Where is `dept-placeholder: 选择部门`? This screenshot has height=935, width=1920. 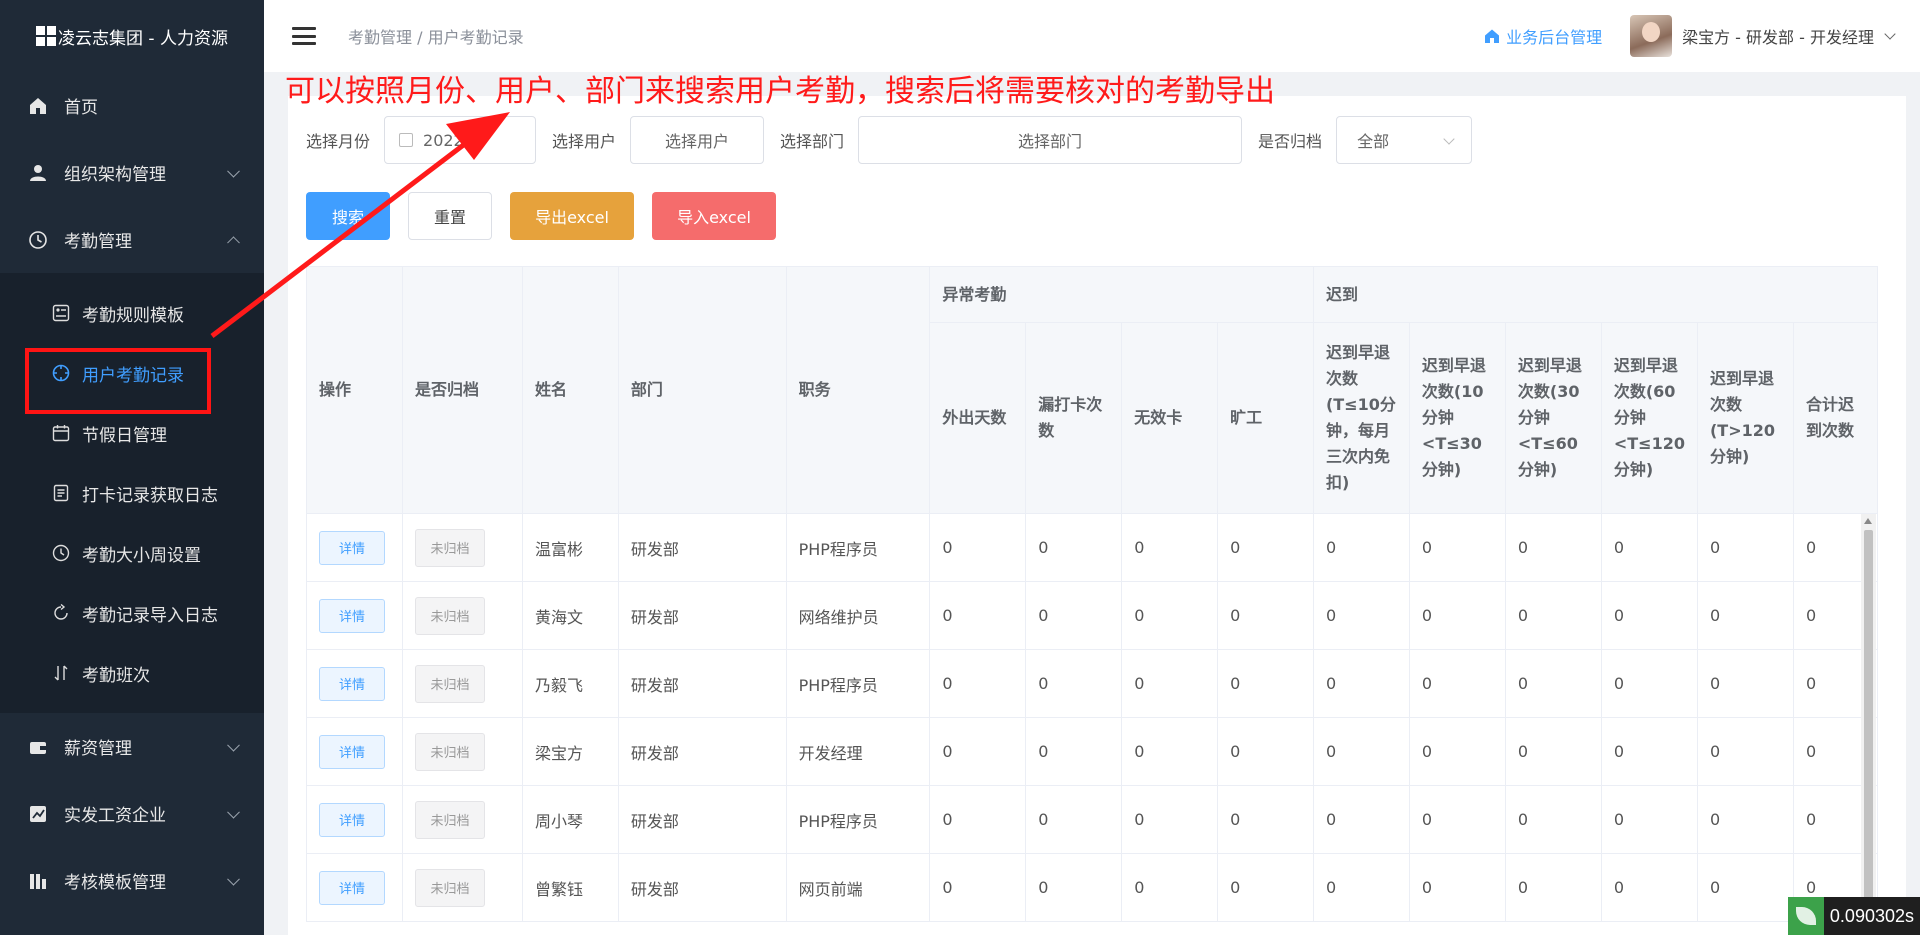 dept-placeholder: 选择部门 is located at coordinates (1050, 141).